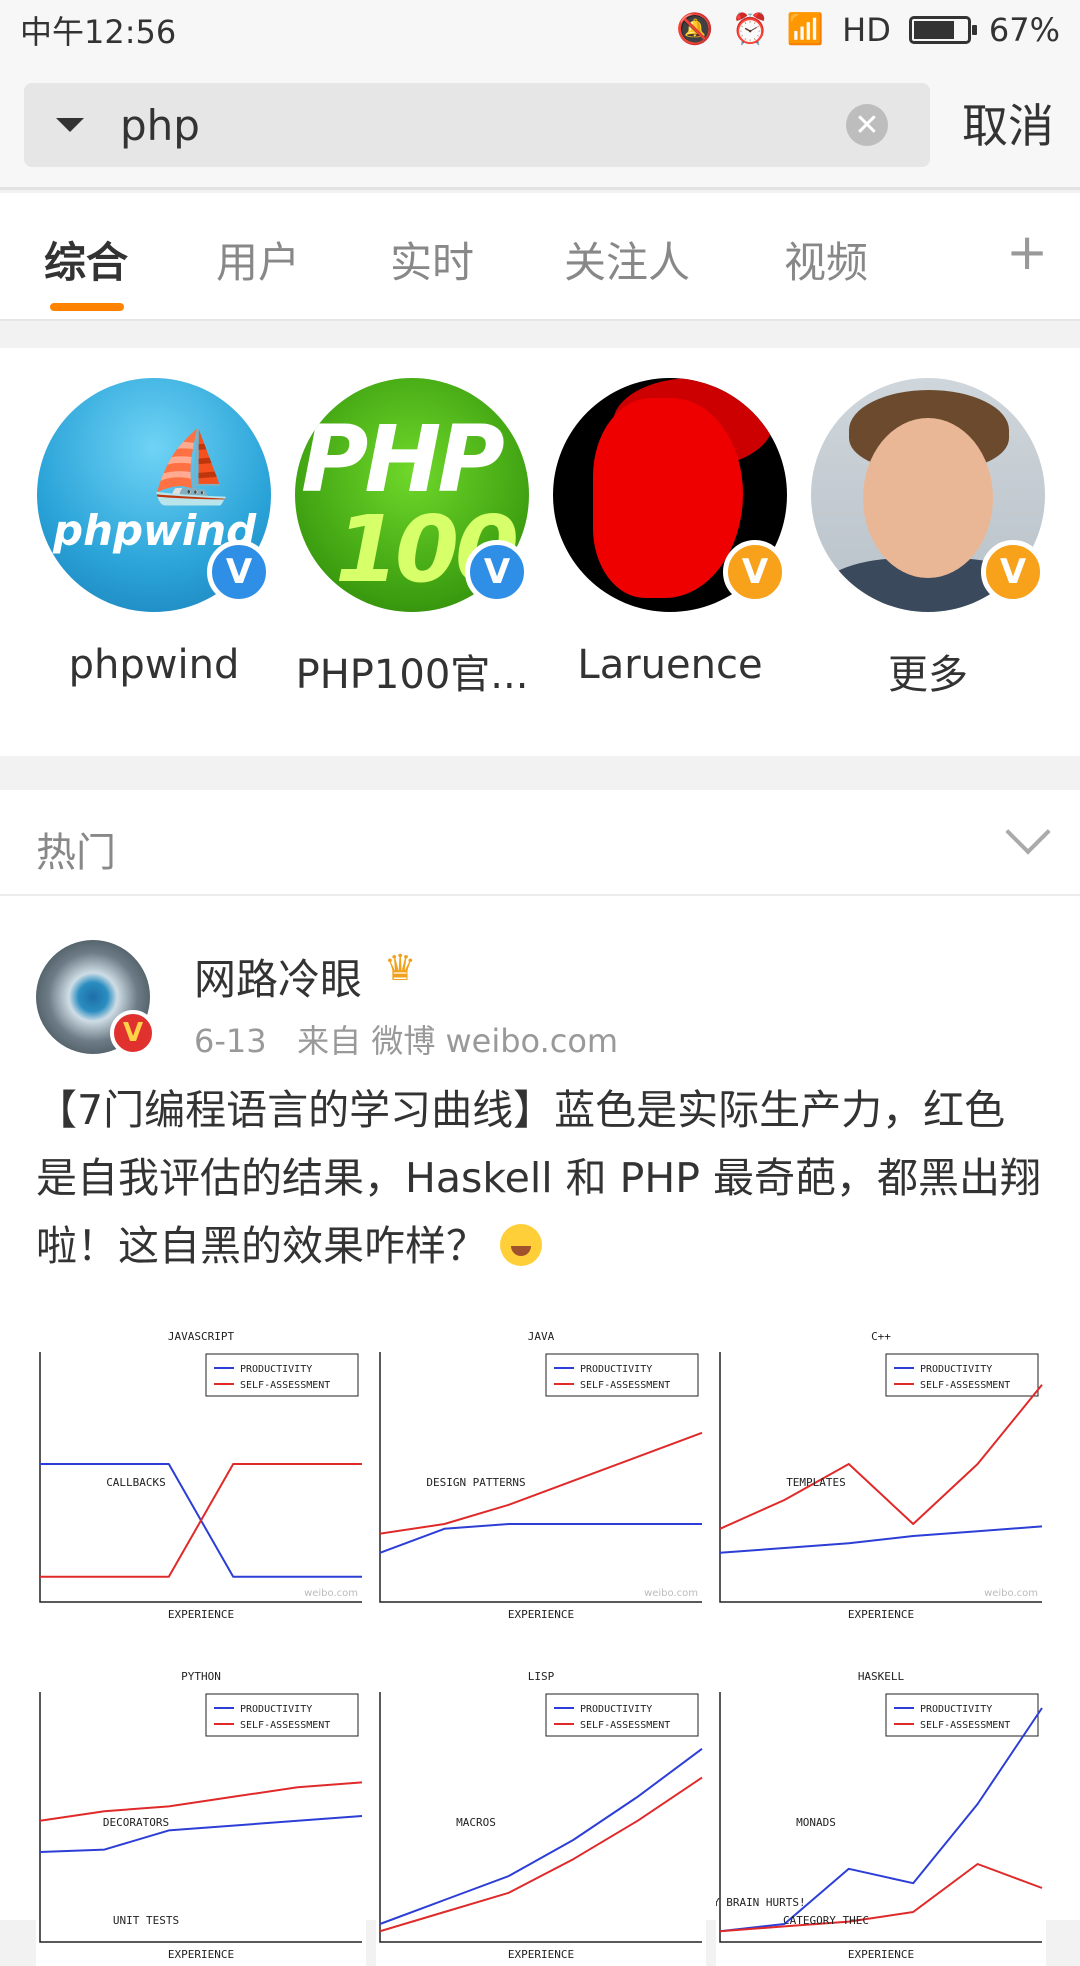 The image size is (1080, 1966). Describe the element at coordinates (87, 307) in the screenshot. I see `active-tab-indicator` at that location.